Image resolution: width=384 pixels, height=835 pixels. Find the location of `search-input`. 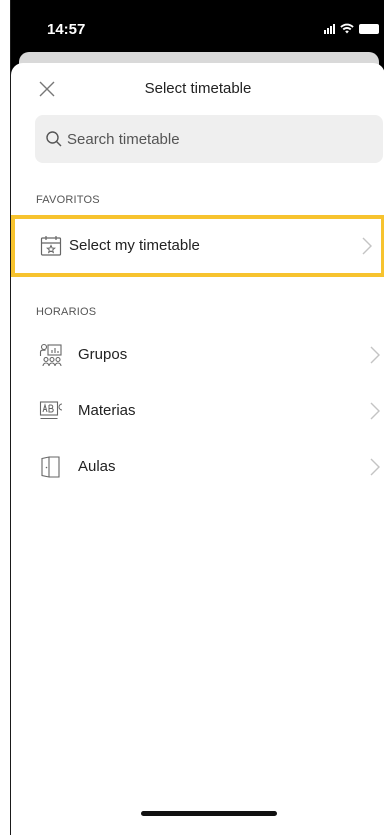

search-input is located at coordinates (217, 139).